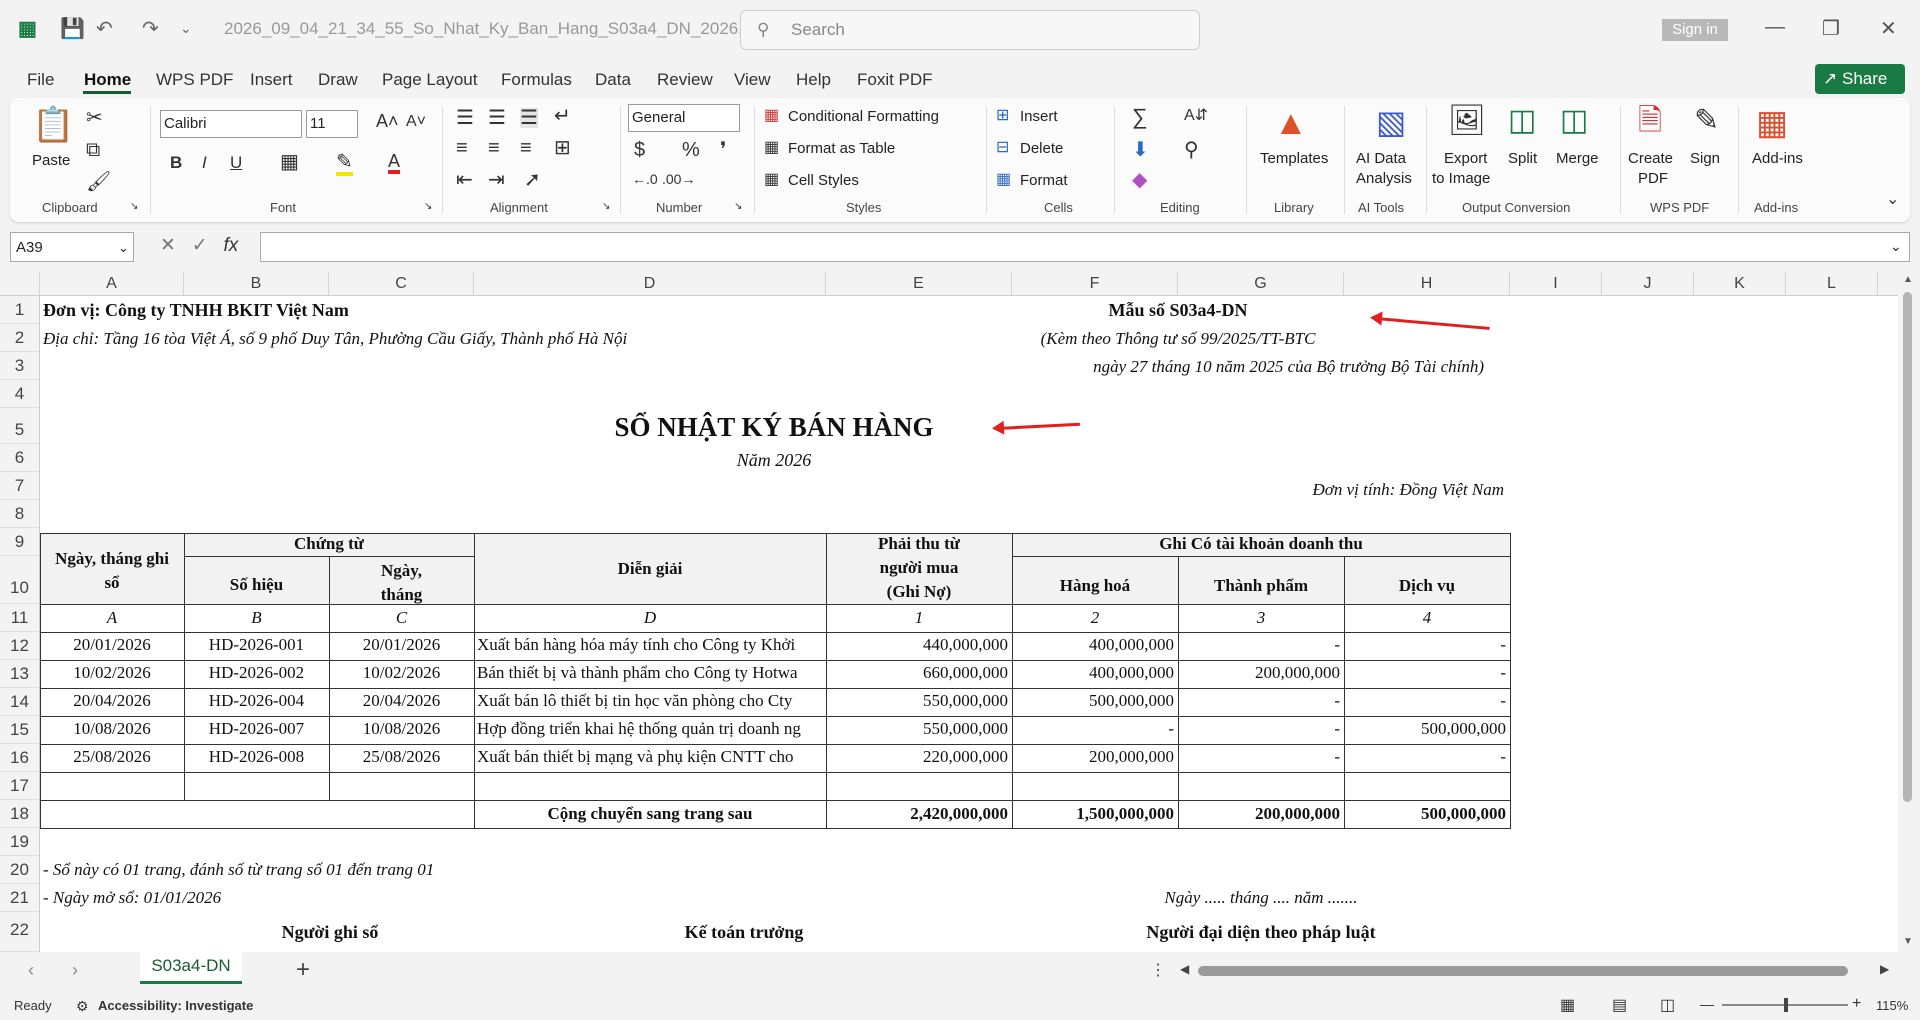  What do you see at coordinates (20, 458) in the screenshot?
I see `row-header: 6` at bounding box center [20, 458].